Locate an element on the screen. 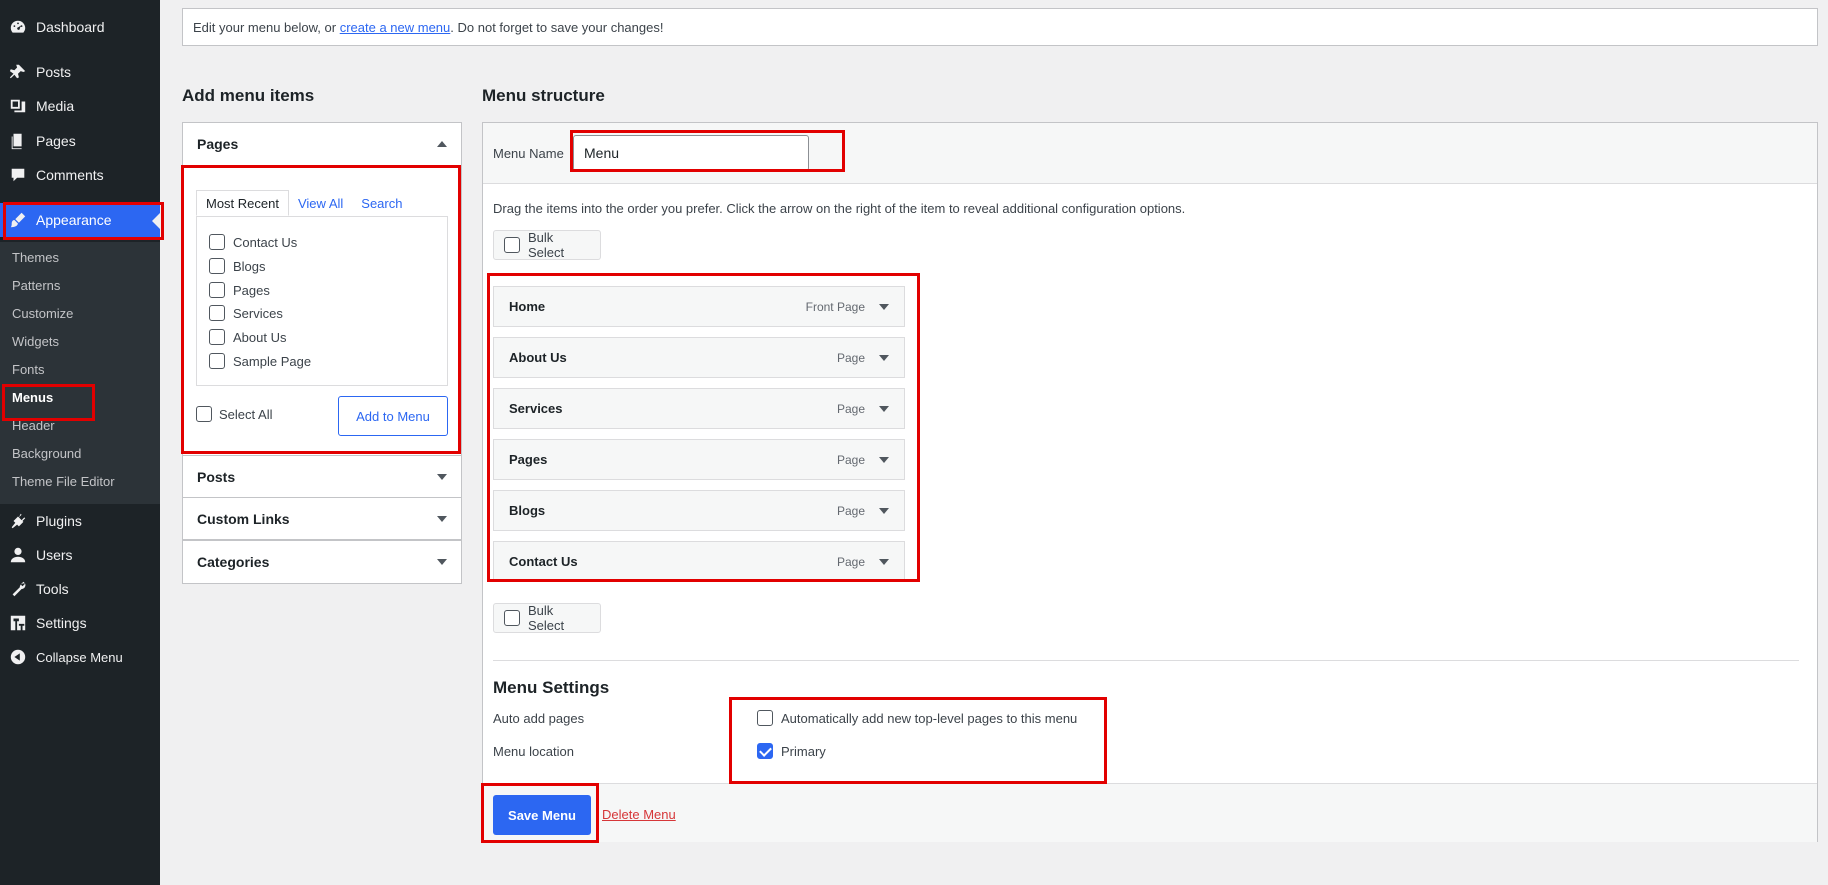 This screenshot has height=885, width=1828. categories-accordion-title: Categories is located at coordinates (233, 562).